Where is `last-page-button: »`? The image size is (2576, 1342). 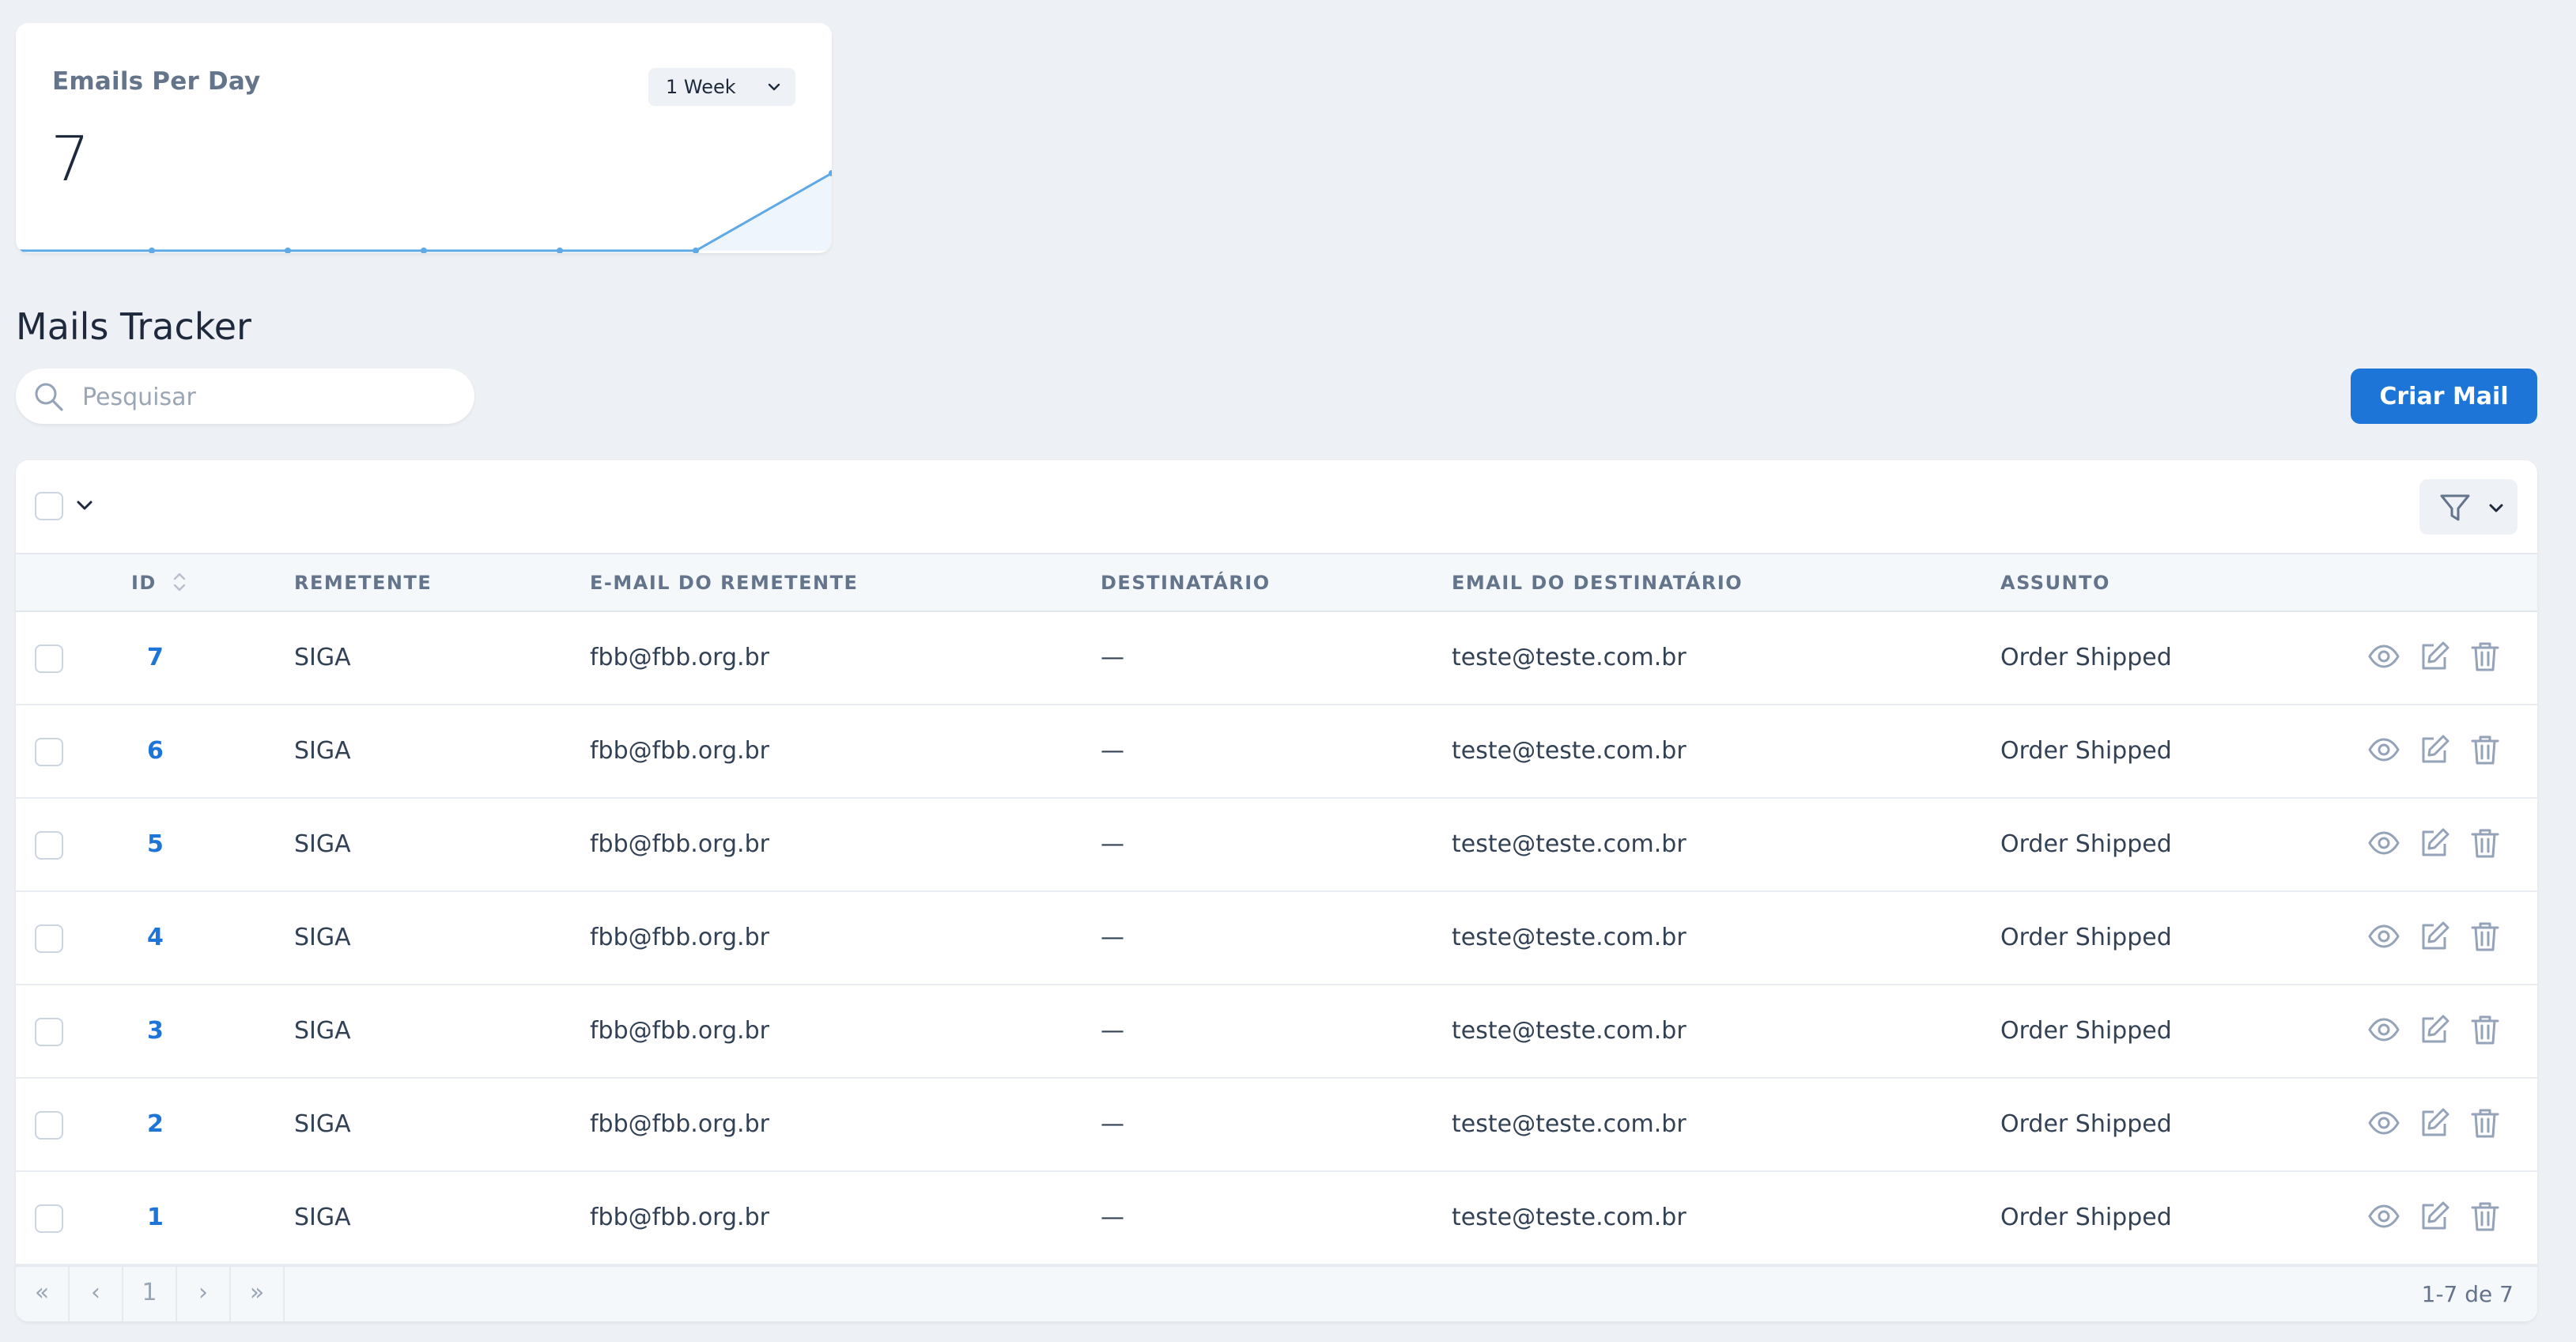
last-page-button: » is located at coordinates (258, 1294).